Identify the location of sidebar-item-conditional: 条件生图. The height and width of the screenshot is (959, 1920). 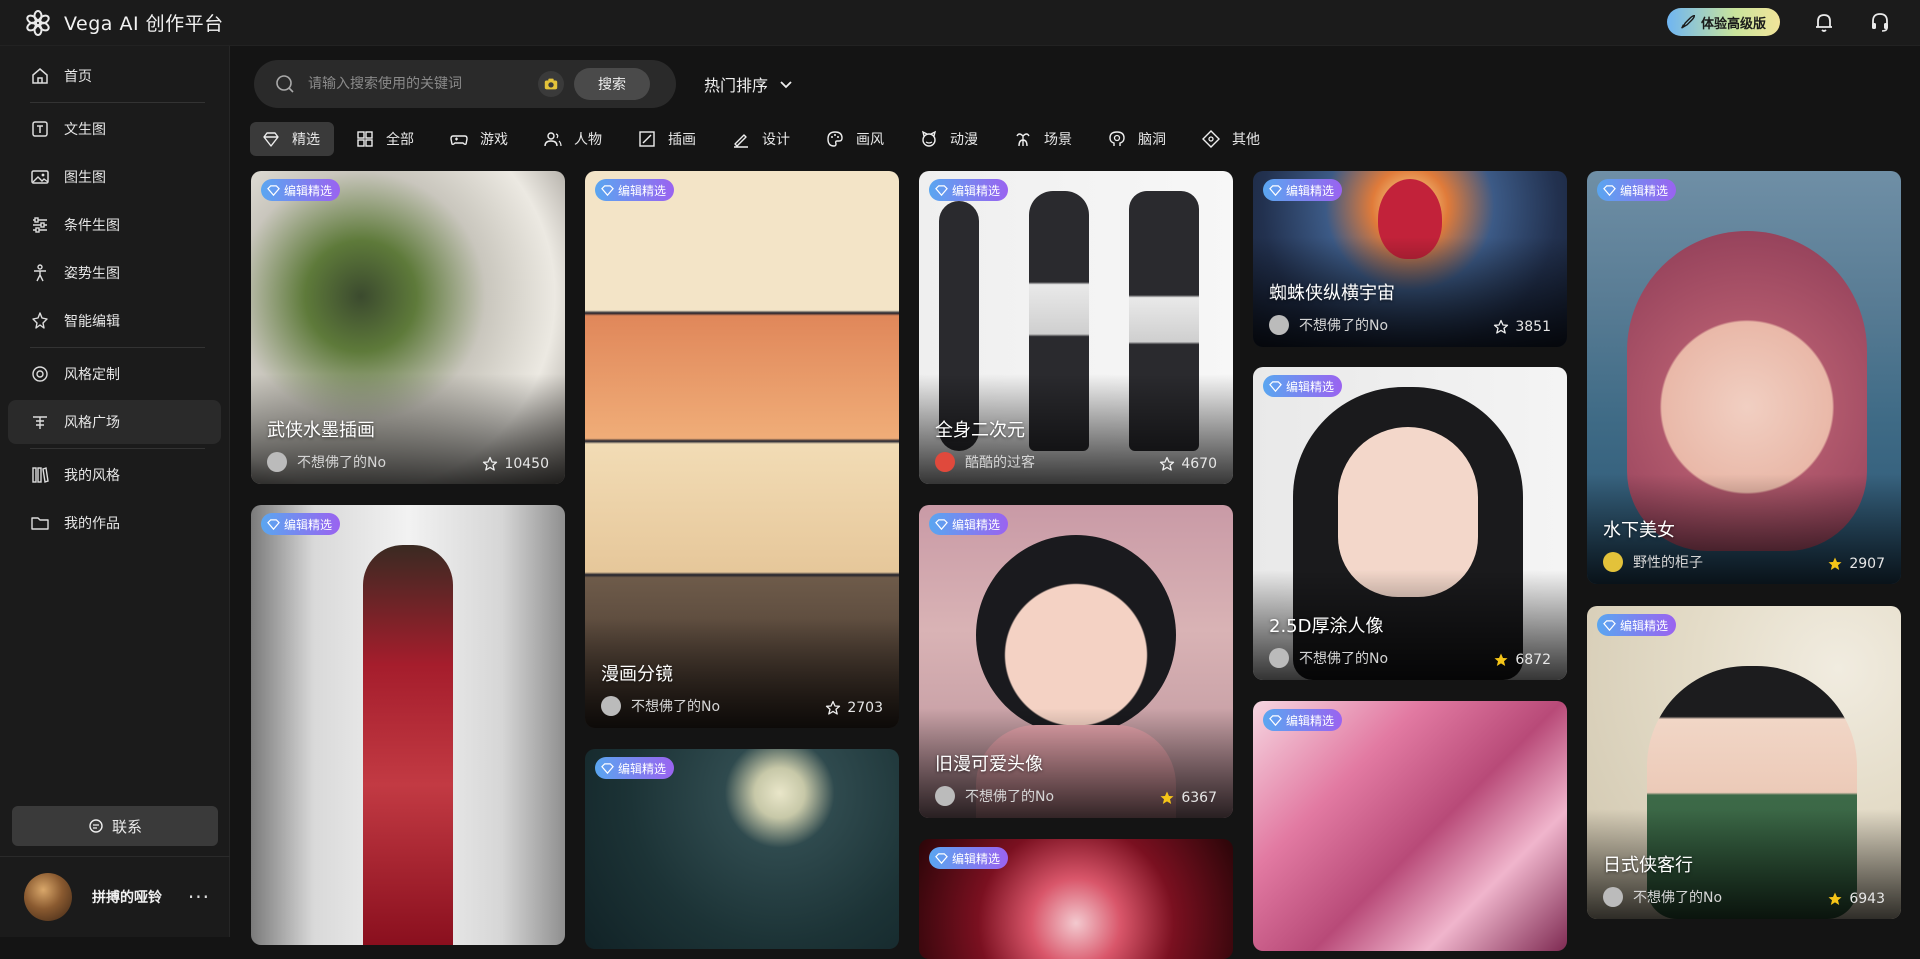
(114, 225).